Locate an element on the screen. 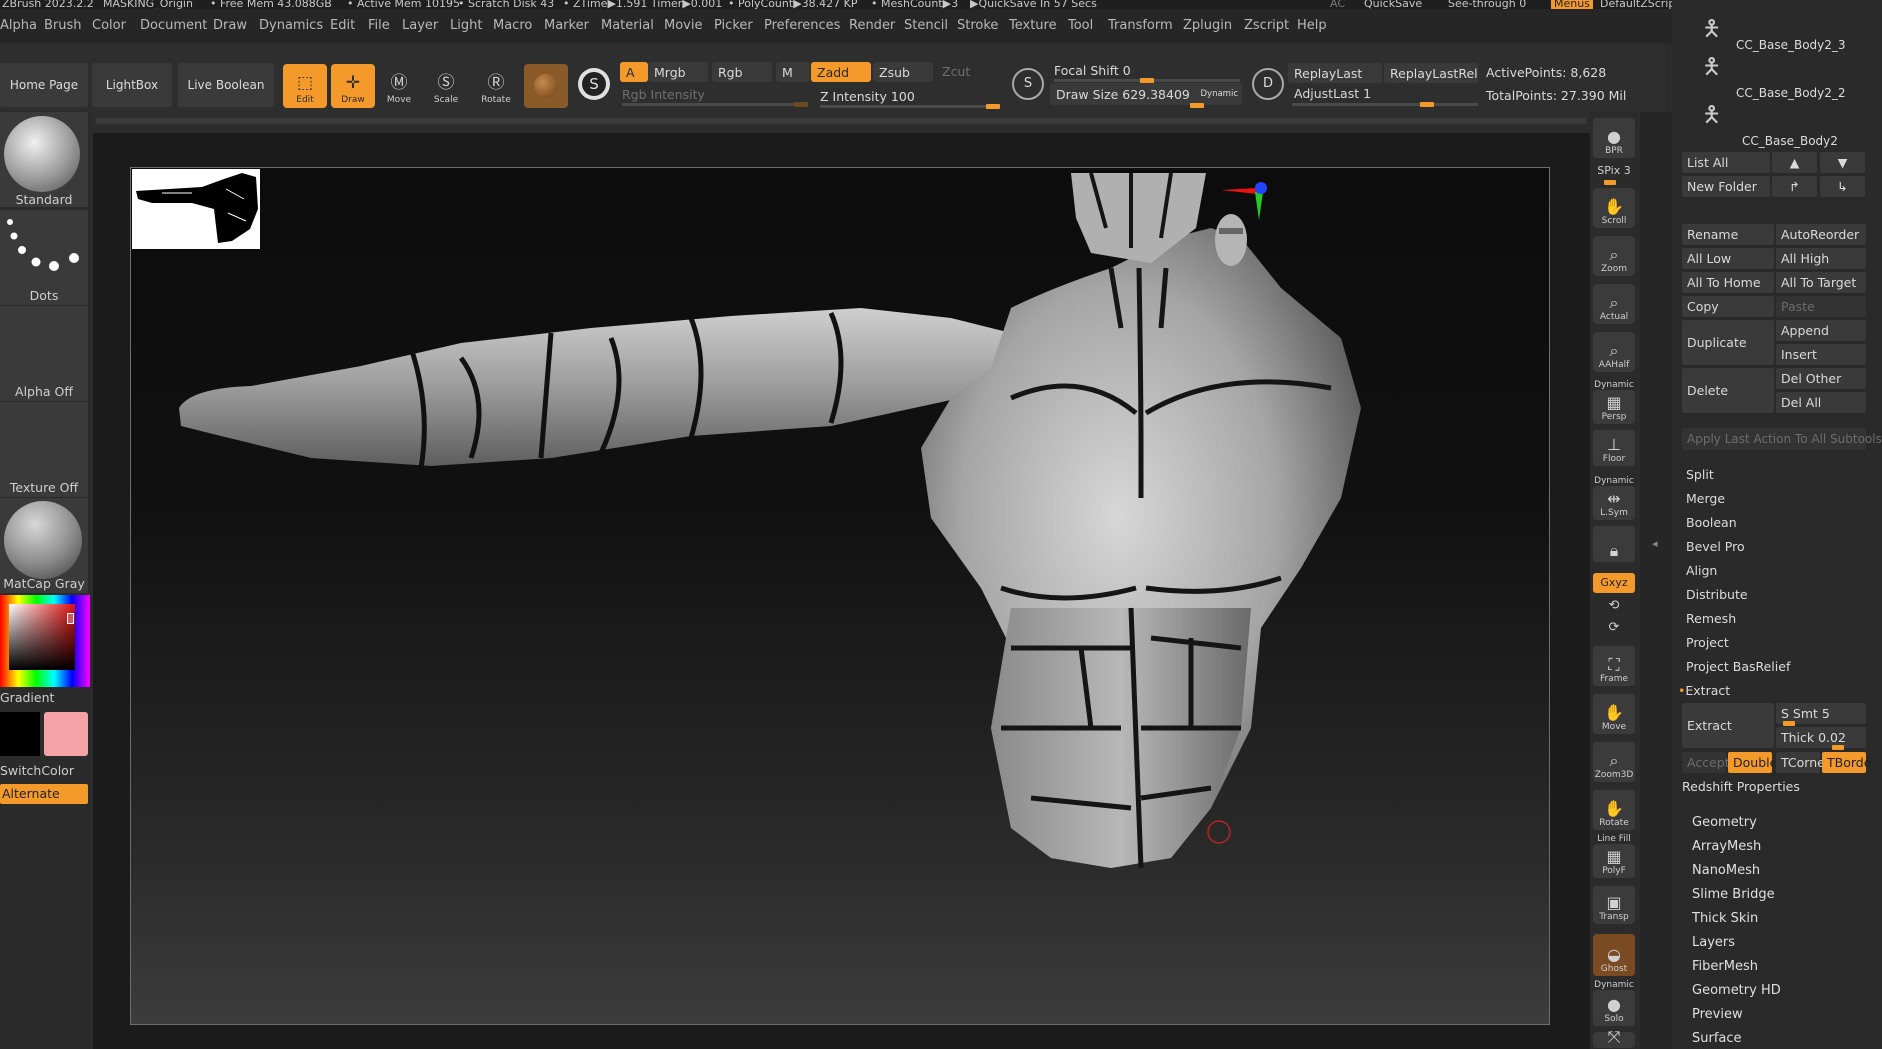  folder-in-button: ↱ is located at coordinates (1794, 186).